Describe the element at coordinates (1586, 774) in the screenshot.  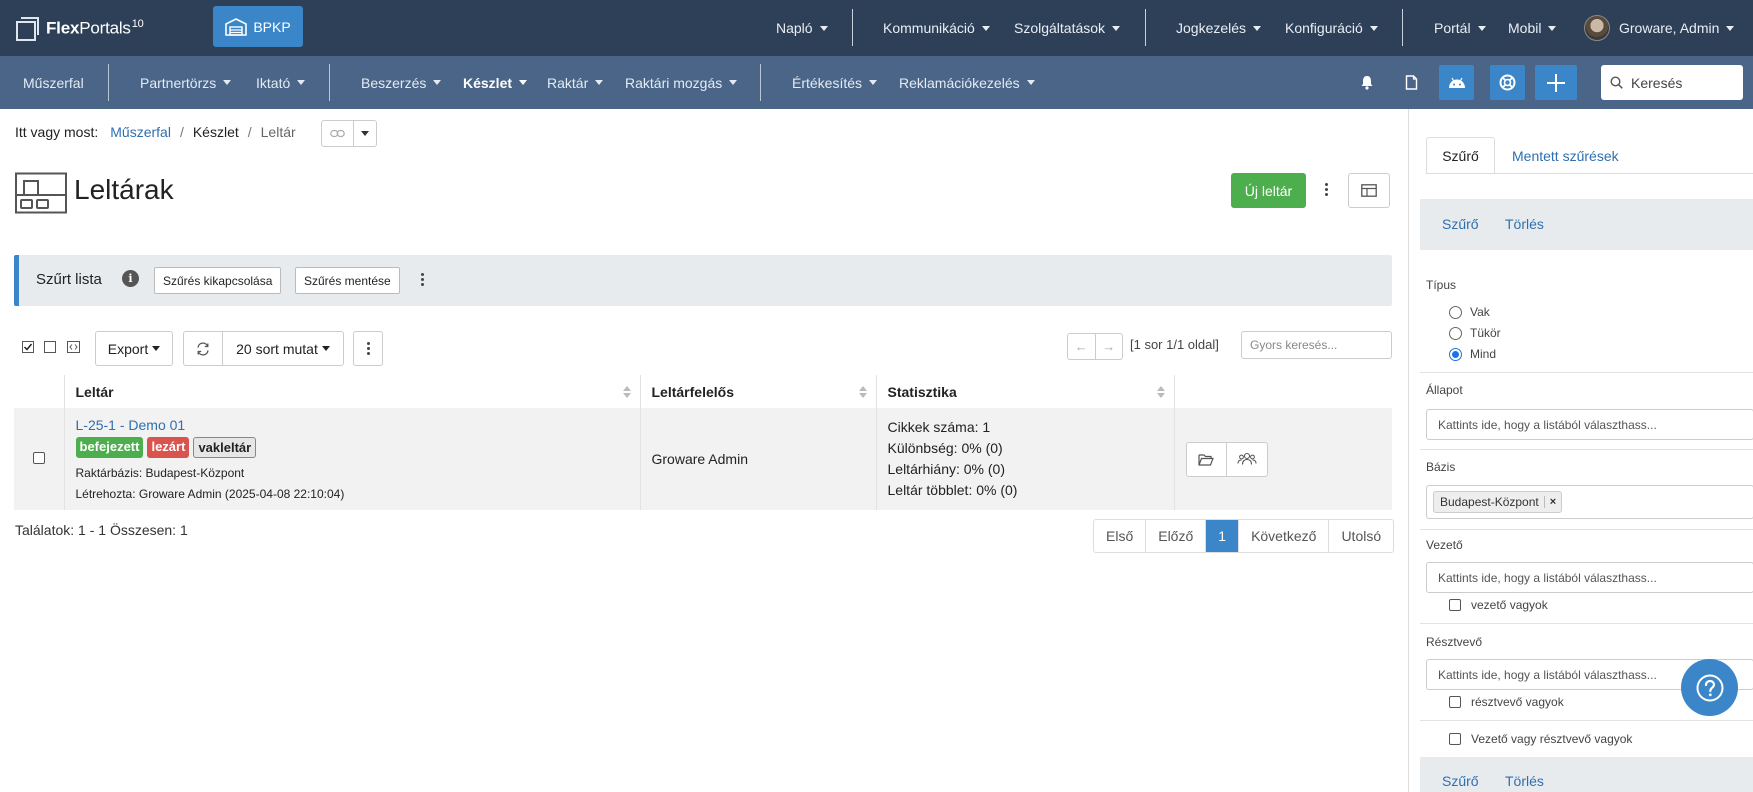
I see `filter-actions-bottom: Szűrő Törlés` at that location.